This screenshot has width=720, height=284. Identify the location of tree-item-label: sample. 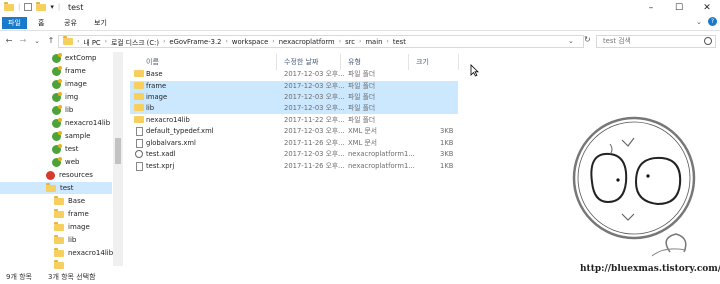
(78, 136).